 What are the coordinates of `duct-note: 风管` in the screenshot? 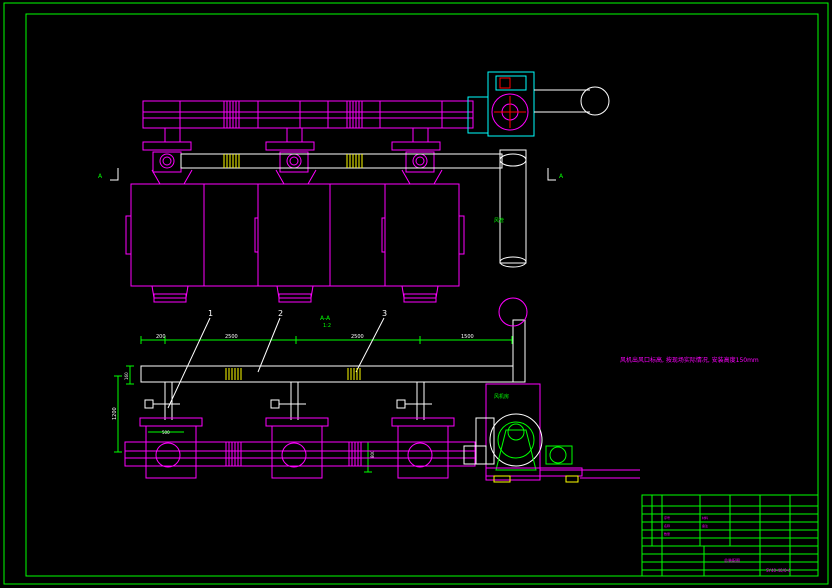 It's located at (499, 220).